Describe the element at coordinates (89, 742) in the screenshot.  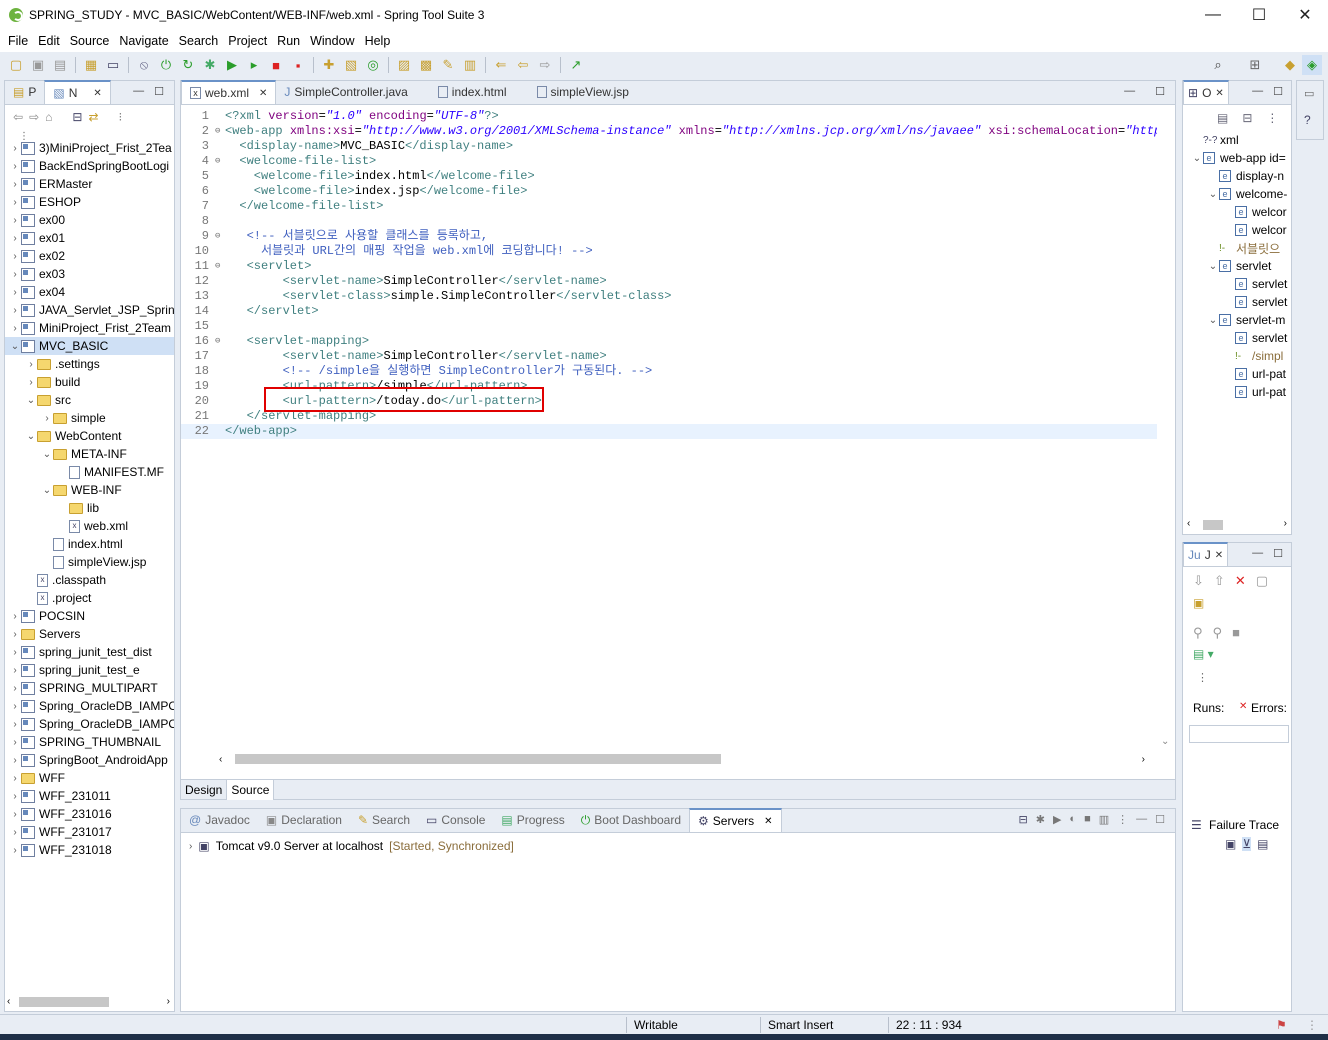
I see `tree-item: › SPRING_THUMBNAIL` at that location.